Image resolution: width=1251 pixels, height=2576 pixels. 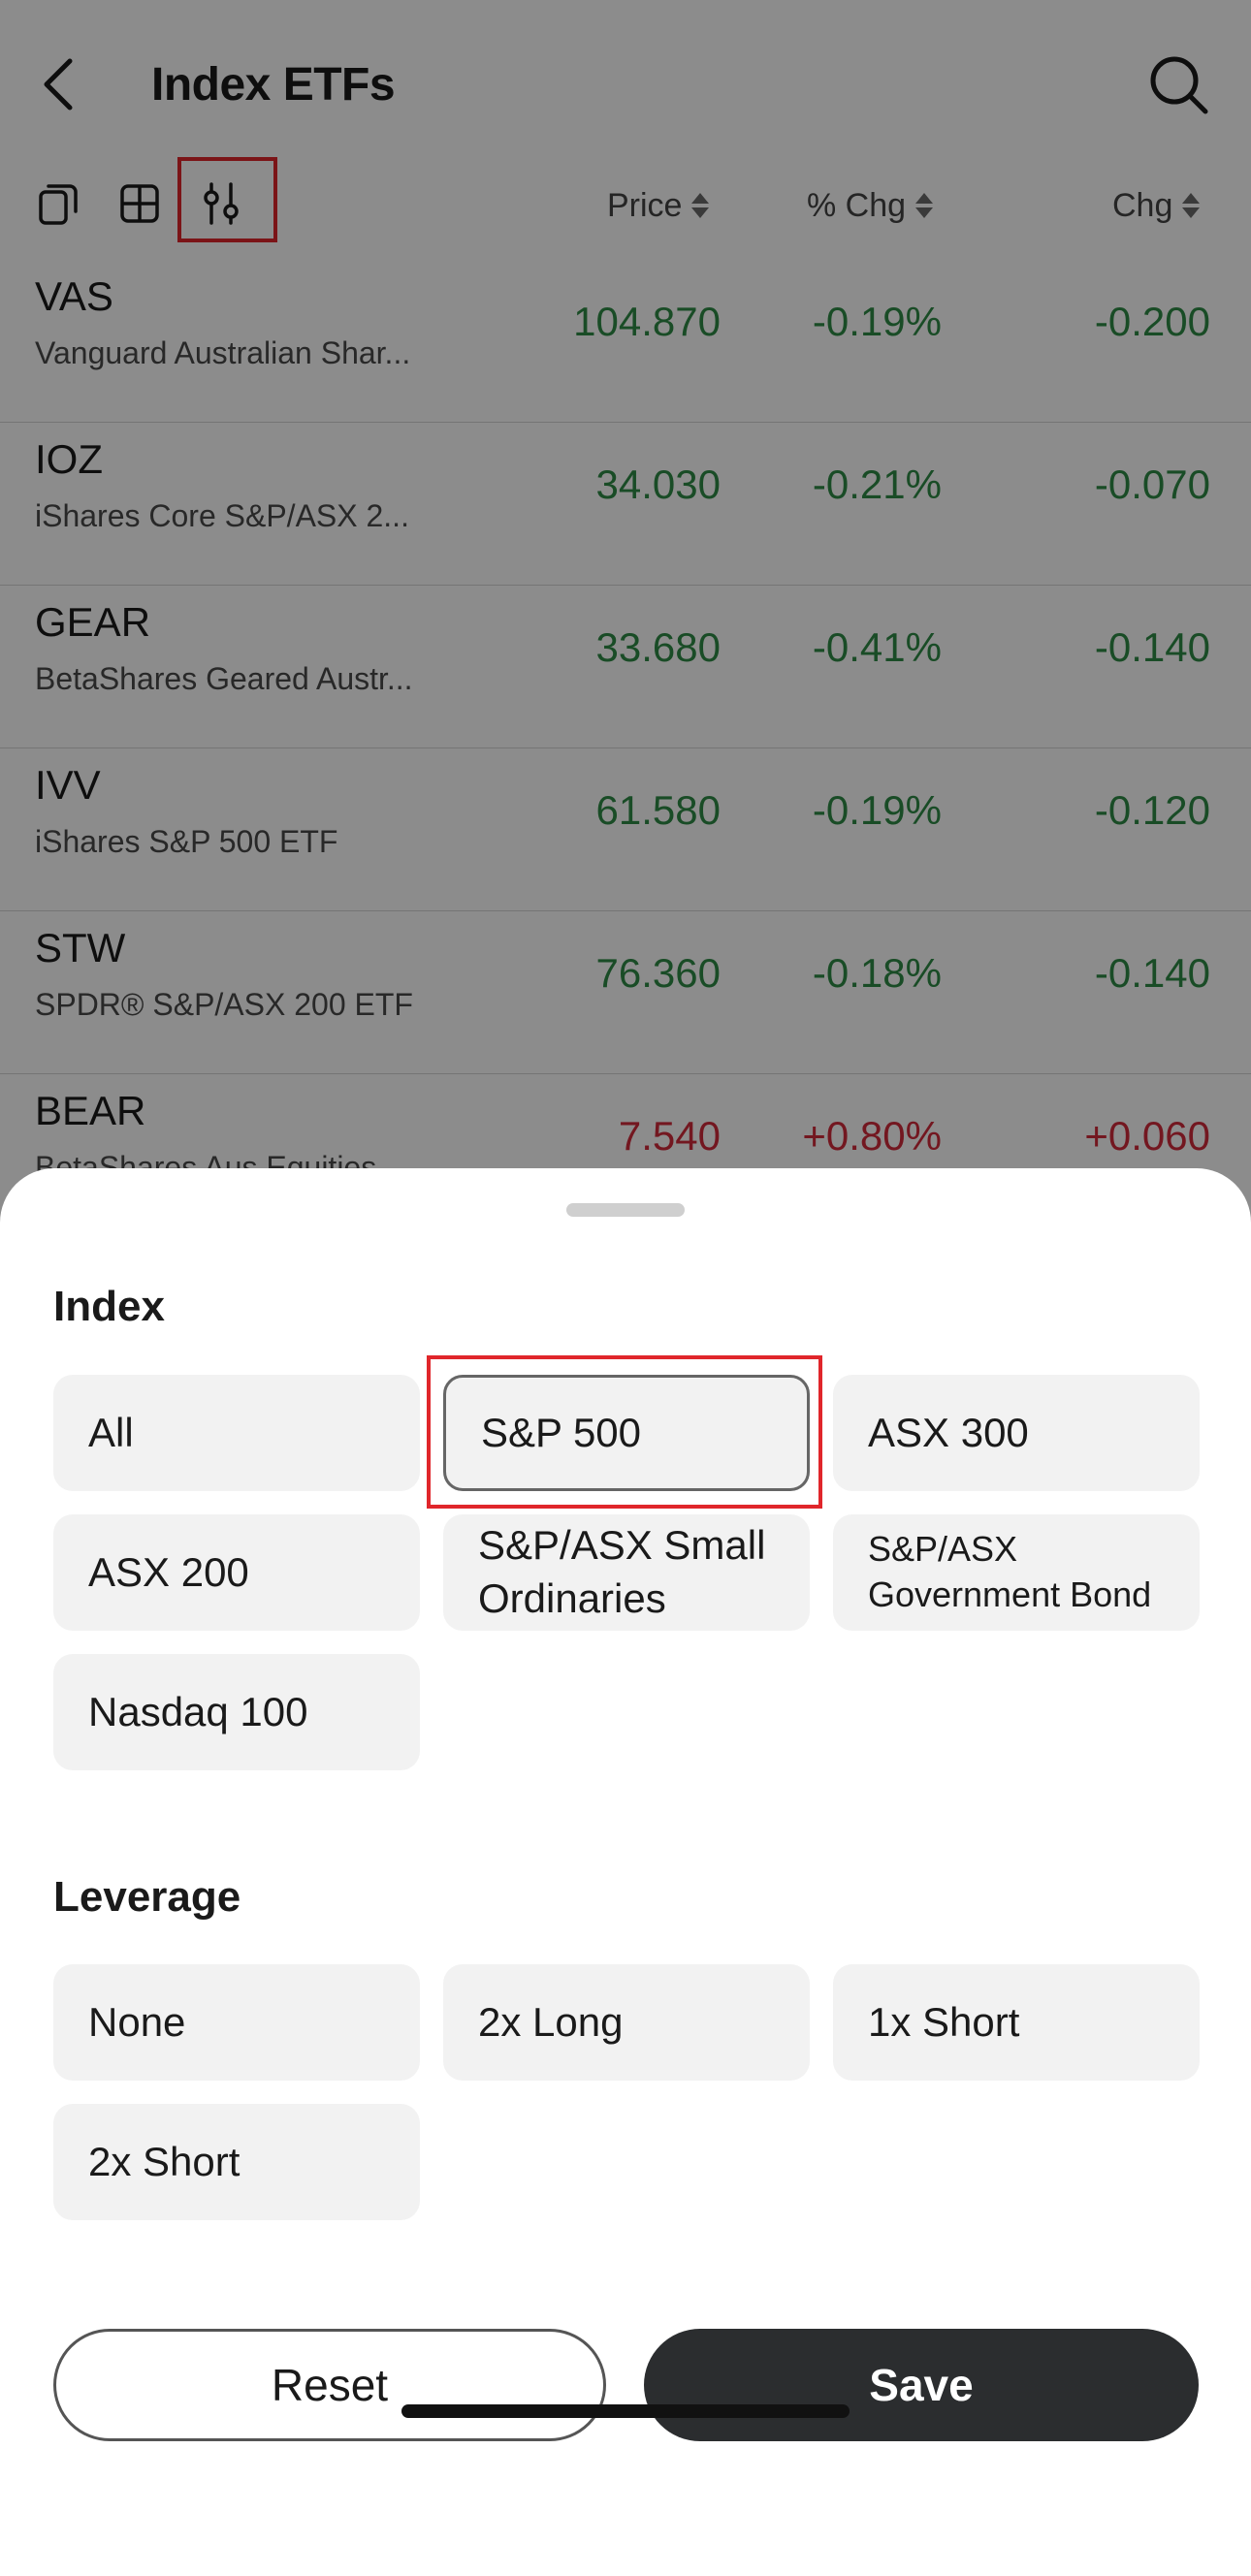 I want to click on leverage-section-title: Leverage, so click(x=147, y=1897).